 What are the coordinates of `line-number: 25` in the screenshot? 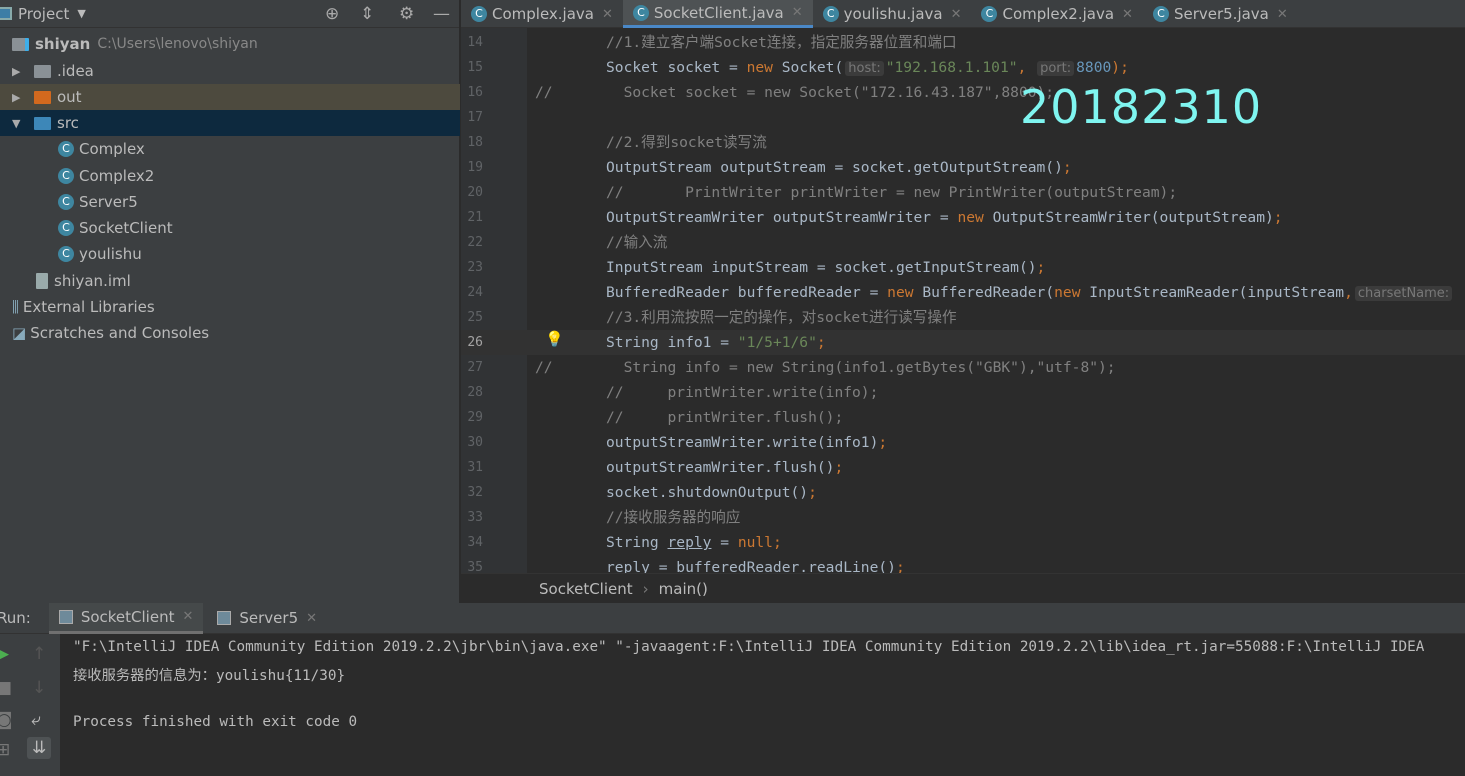 It's located at (475, 317).